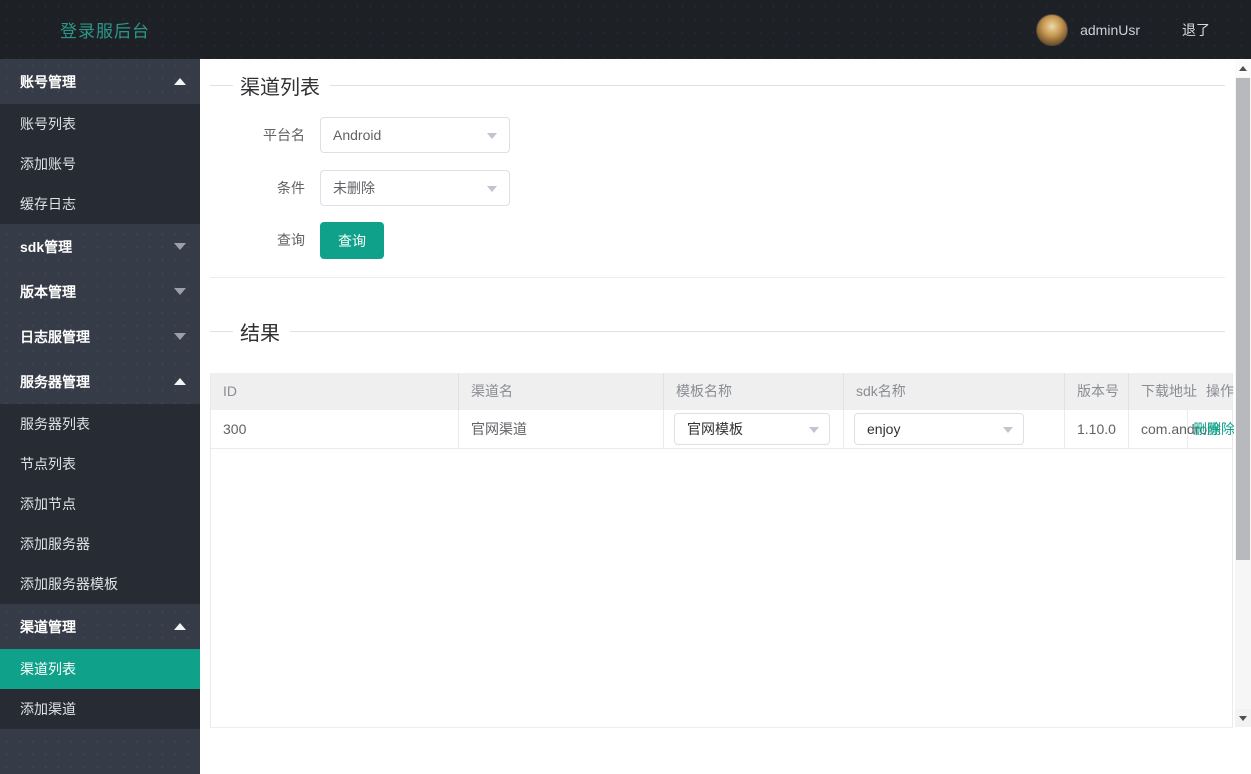  I want to click on platform-label: 平台名, so click(284, 135).